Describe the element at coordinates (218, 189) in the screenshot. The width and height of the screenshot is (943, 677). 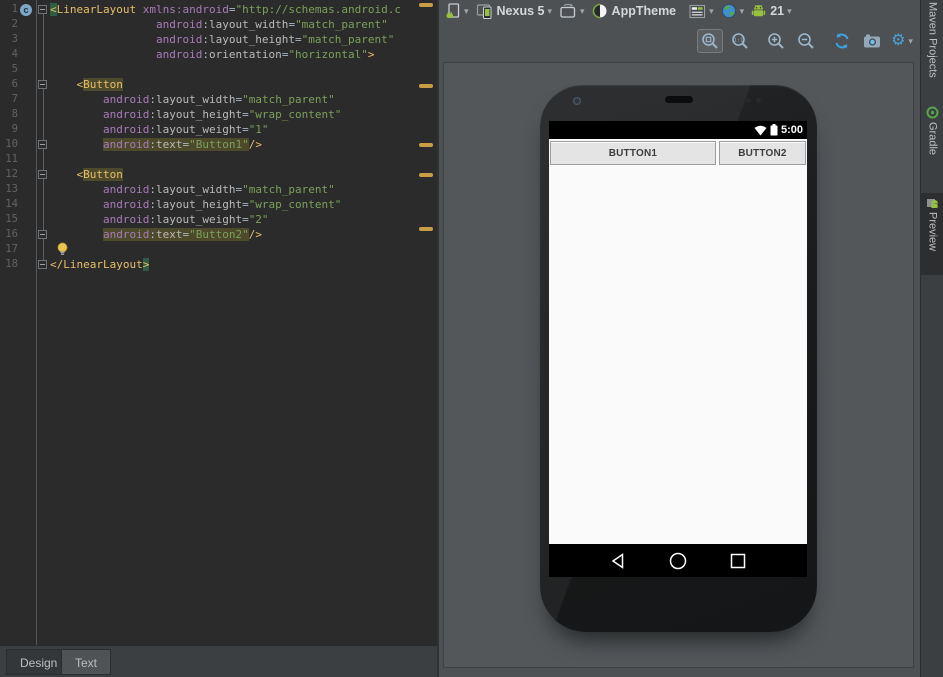
I see `code-line: 13 android:layout_width="match_parent"` at that location.